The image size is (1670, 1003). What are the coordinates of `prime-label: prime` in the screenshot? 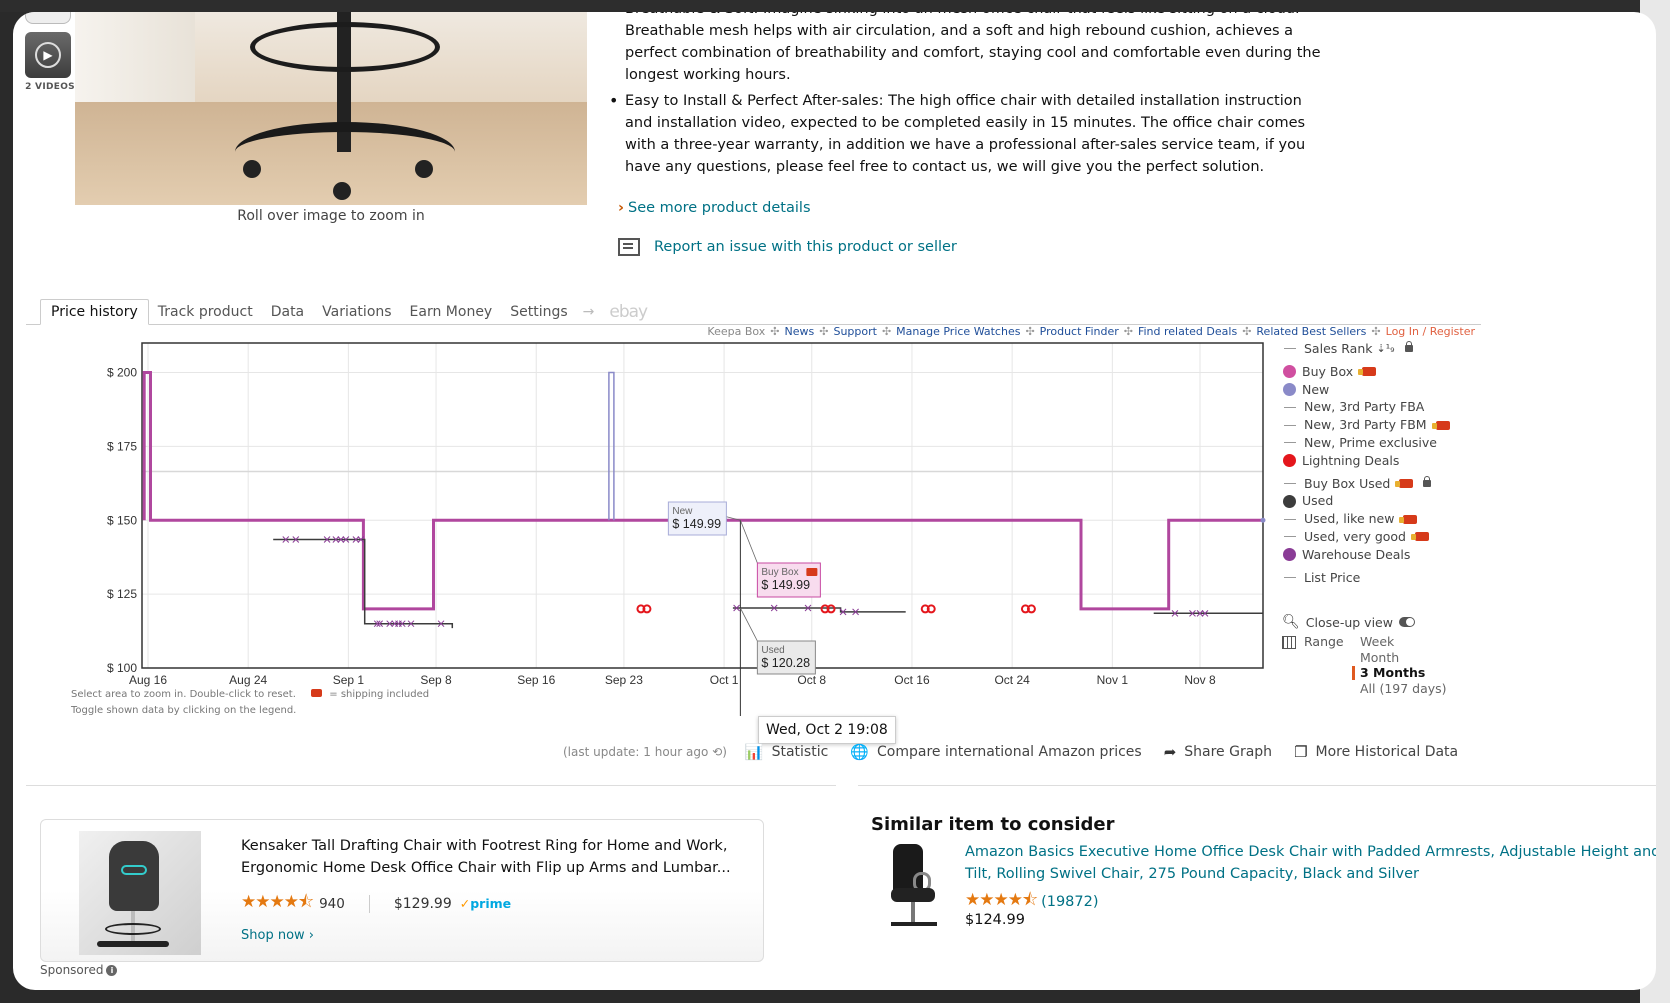 It's located at (491, 903).